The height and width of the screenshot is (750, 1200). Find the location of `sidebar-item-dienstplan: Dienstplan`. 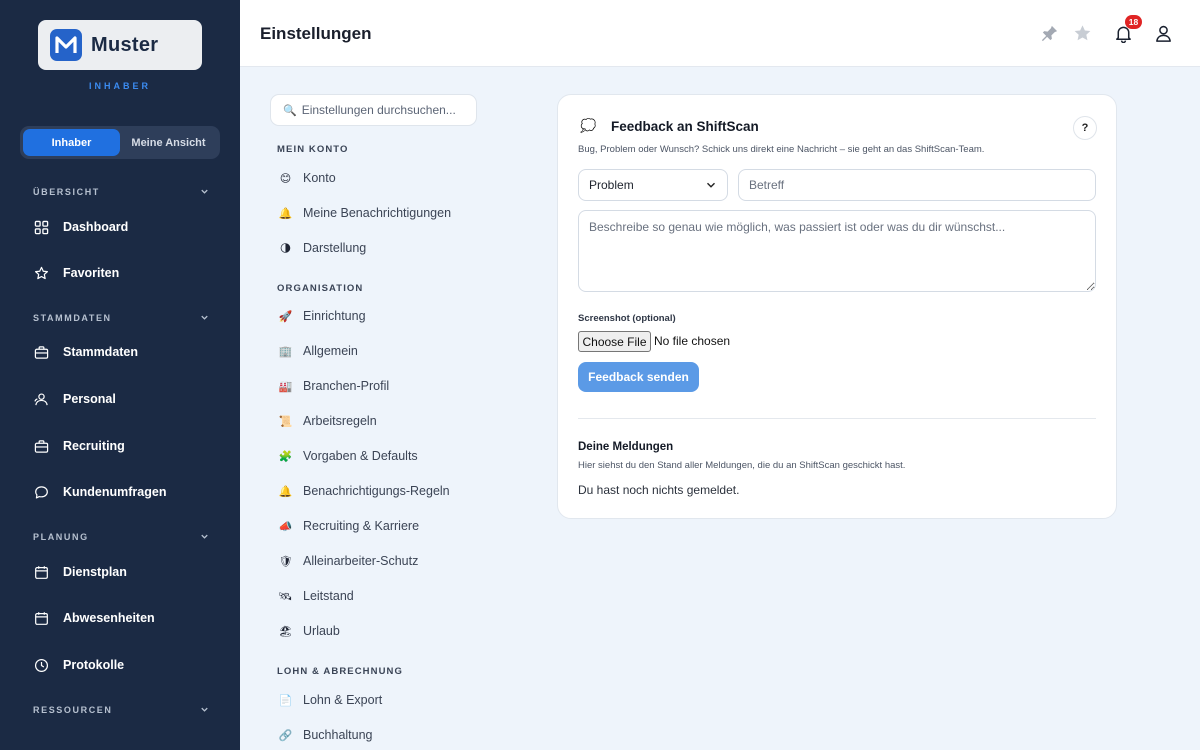

sidebar-item-dienstplan: Dienstplan is located at coordinates (128, 572).